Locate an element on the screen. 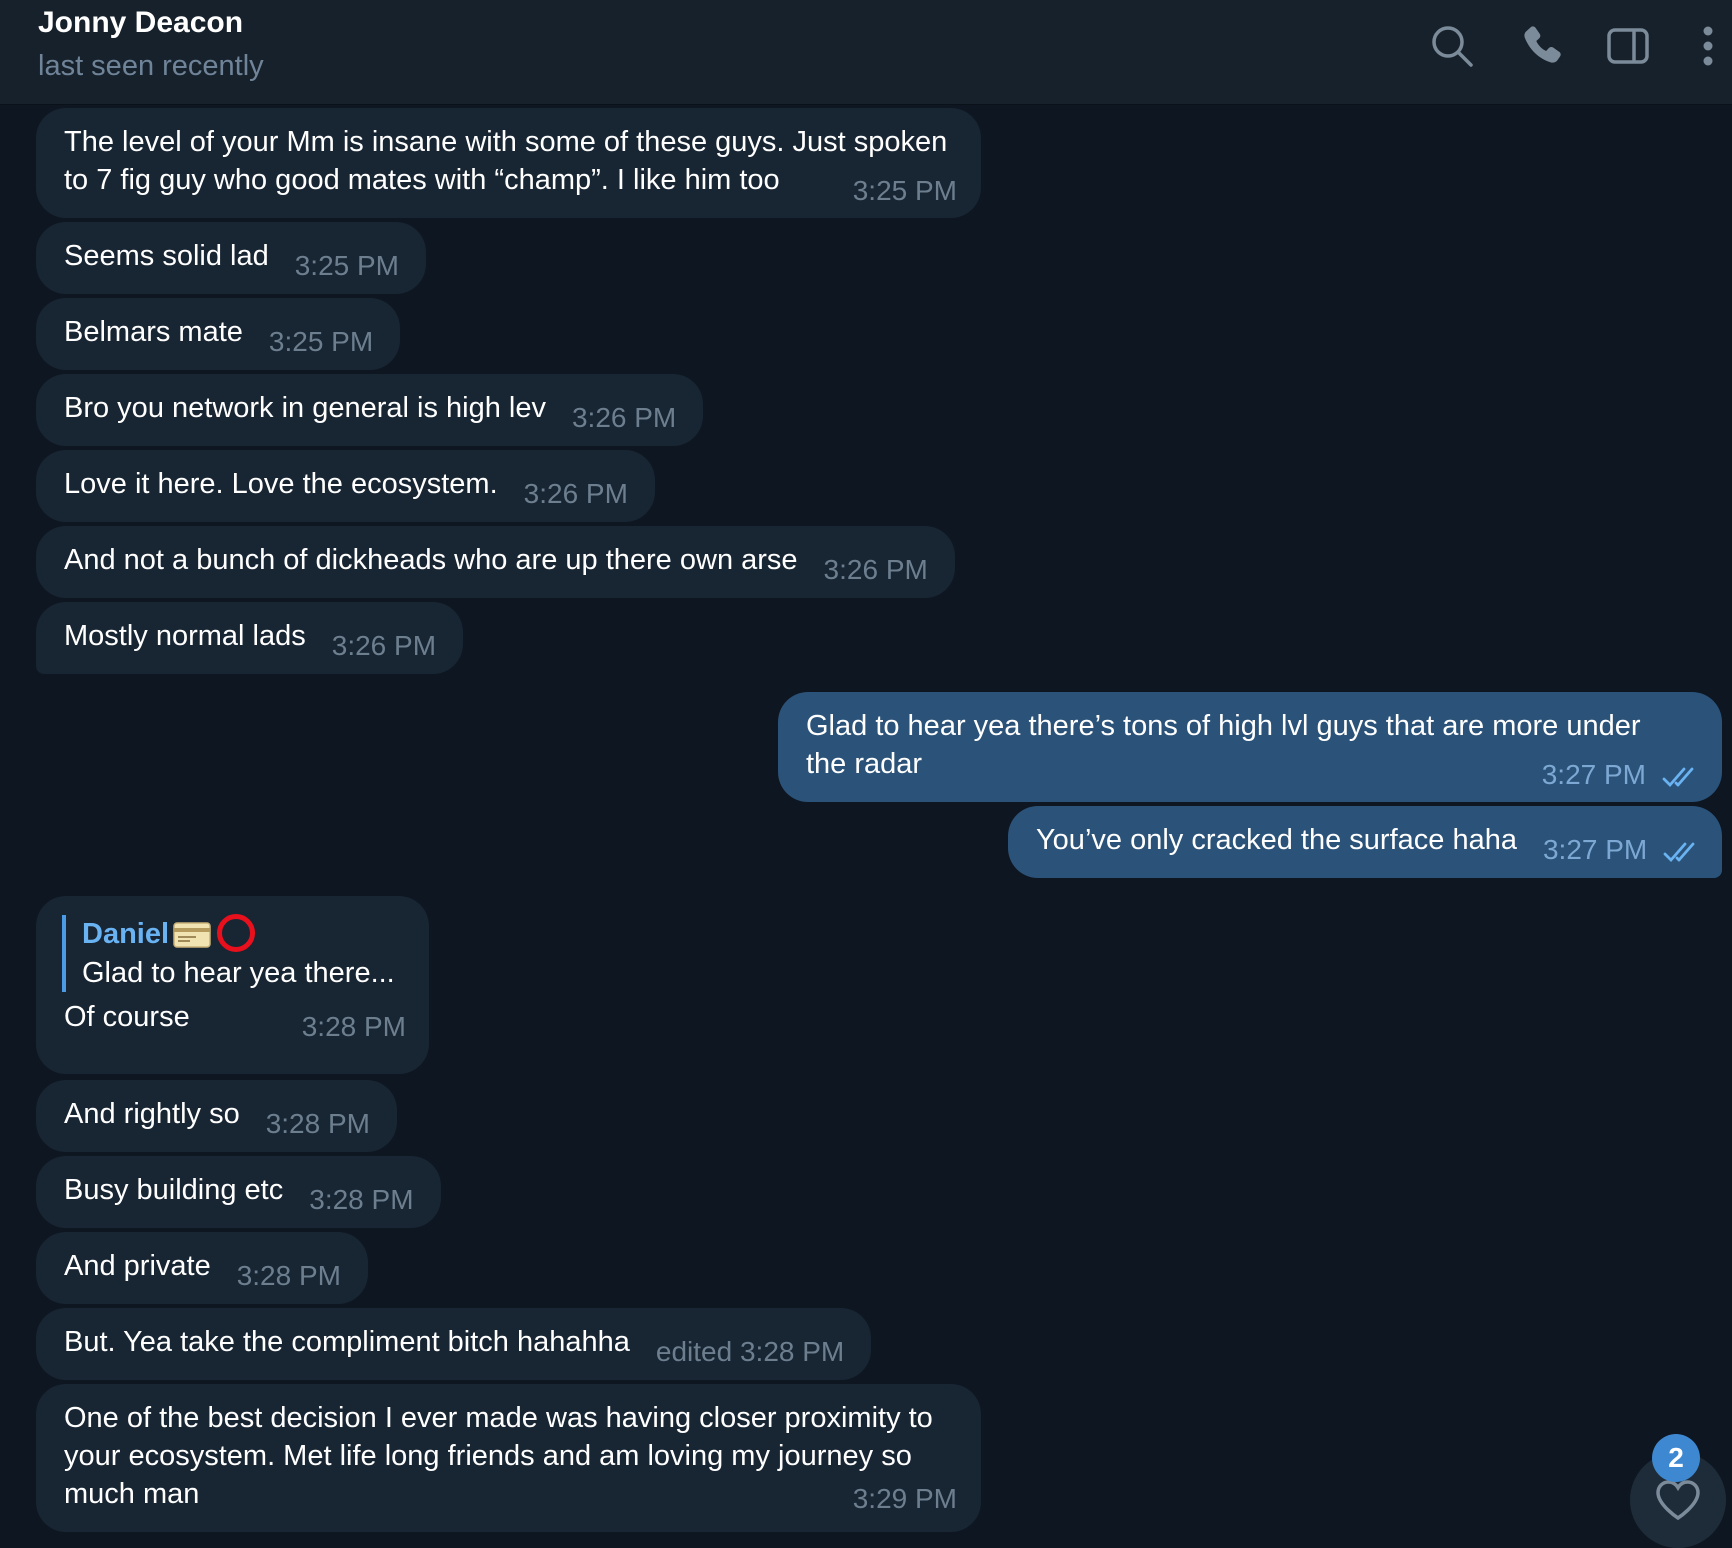  message-bubble: Belmars mate 3:25 PM is located at coordinates (218, 334).